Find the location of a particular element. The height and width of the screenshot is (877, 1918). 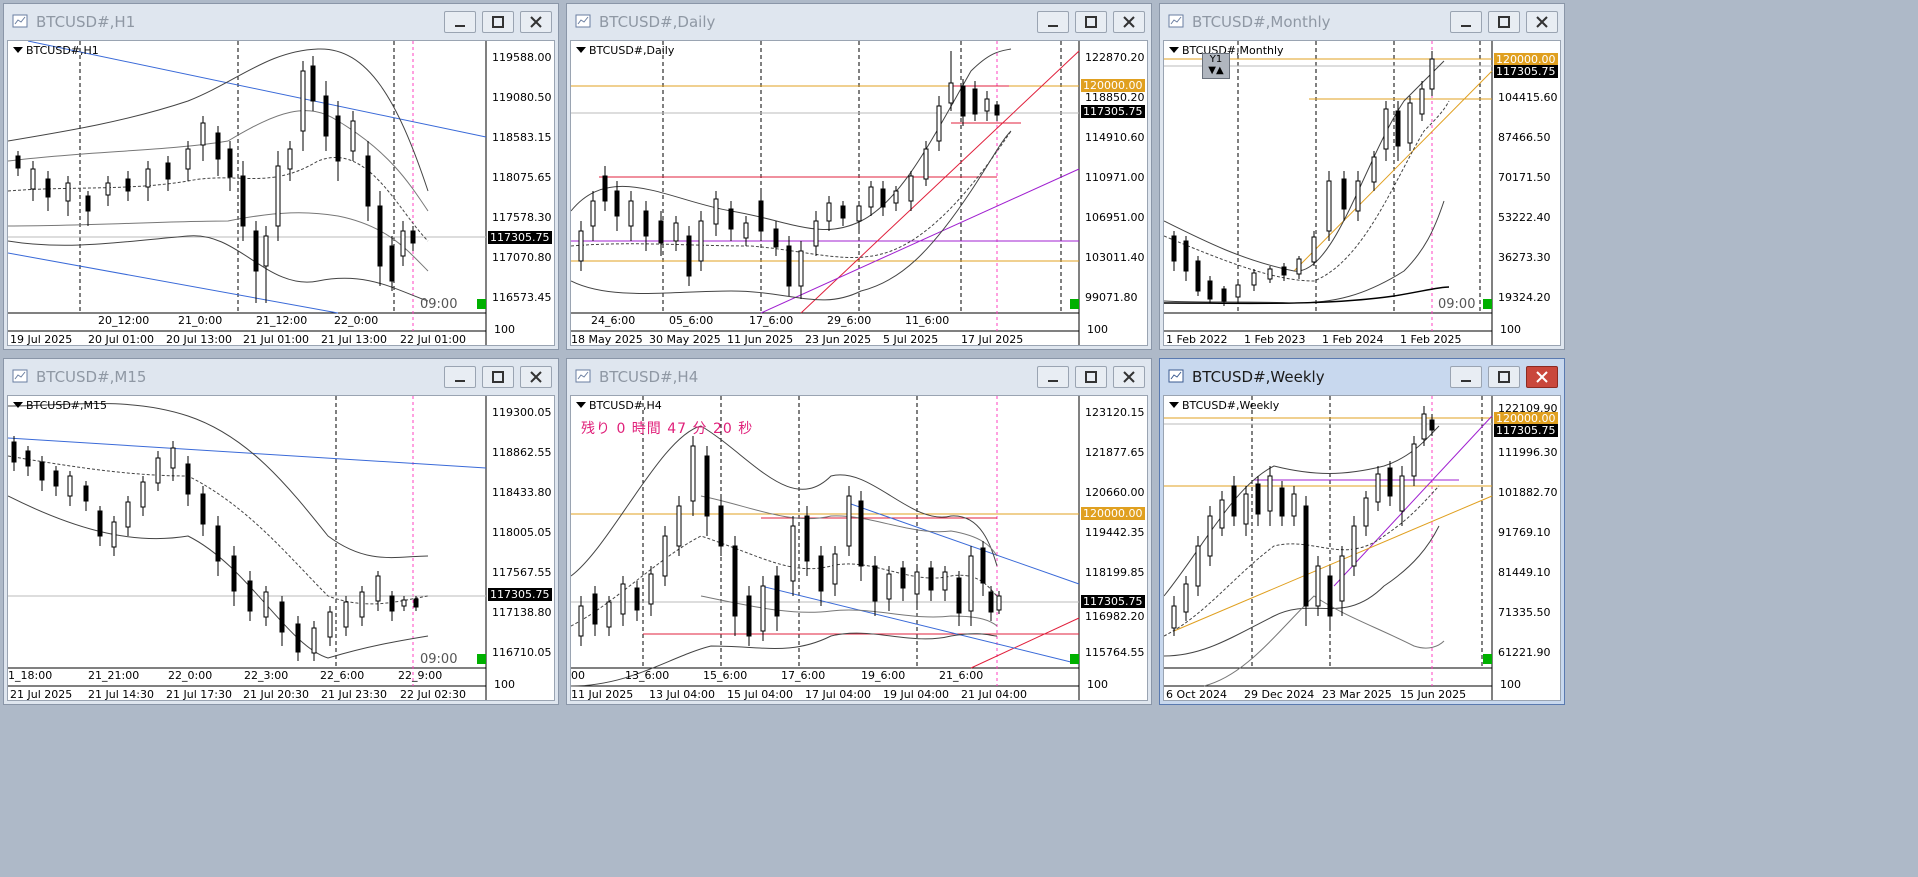

titlebar-daily: BTCUSD#,Daily is located at coordinates (859, 21).